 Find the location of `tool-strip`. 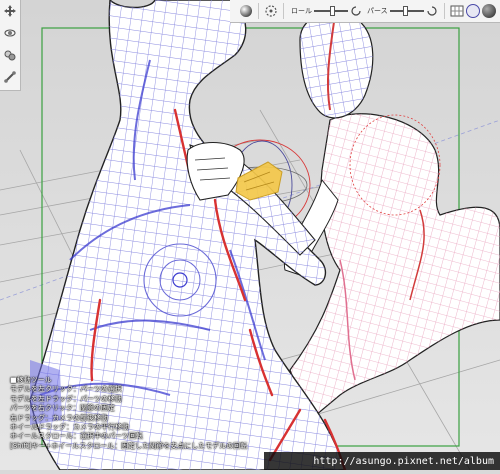

tool-strip is located at coordinates (10, 45).